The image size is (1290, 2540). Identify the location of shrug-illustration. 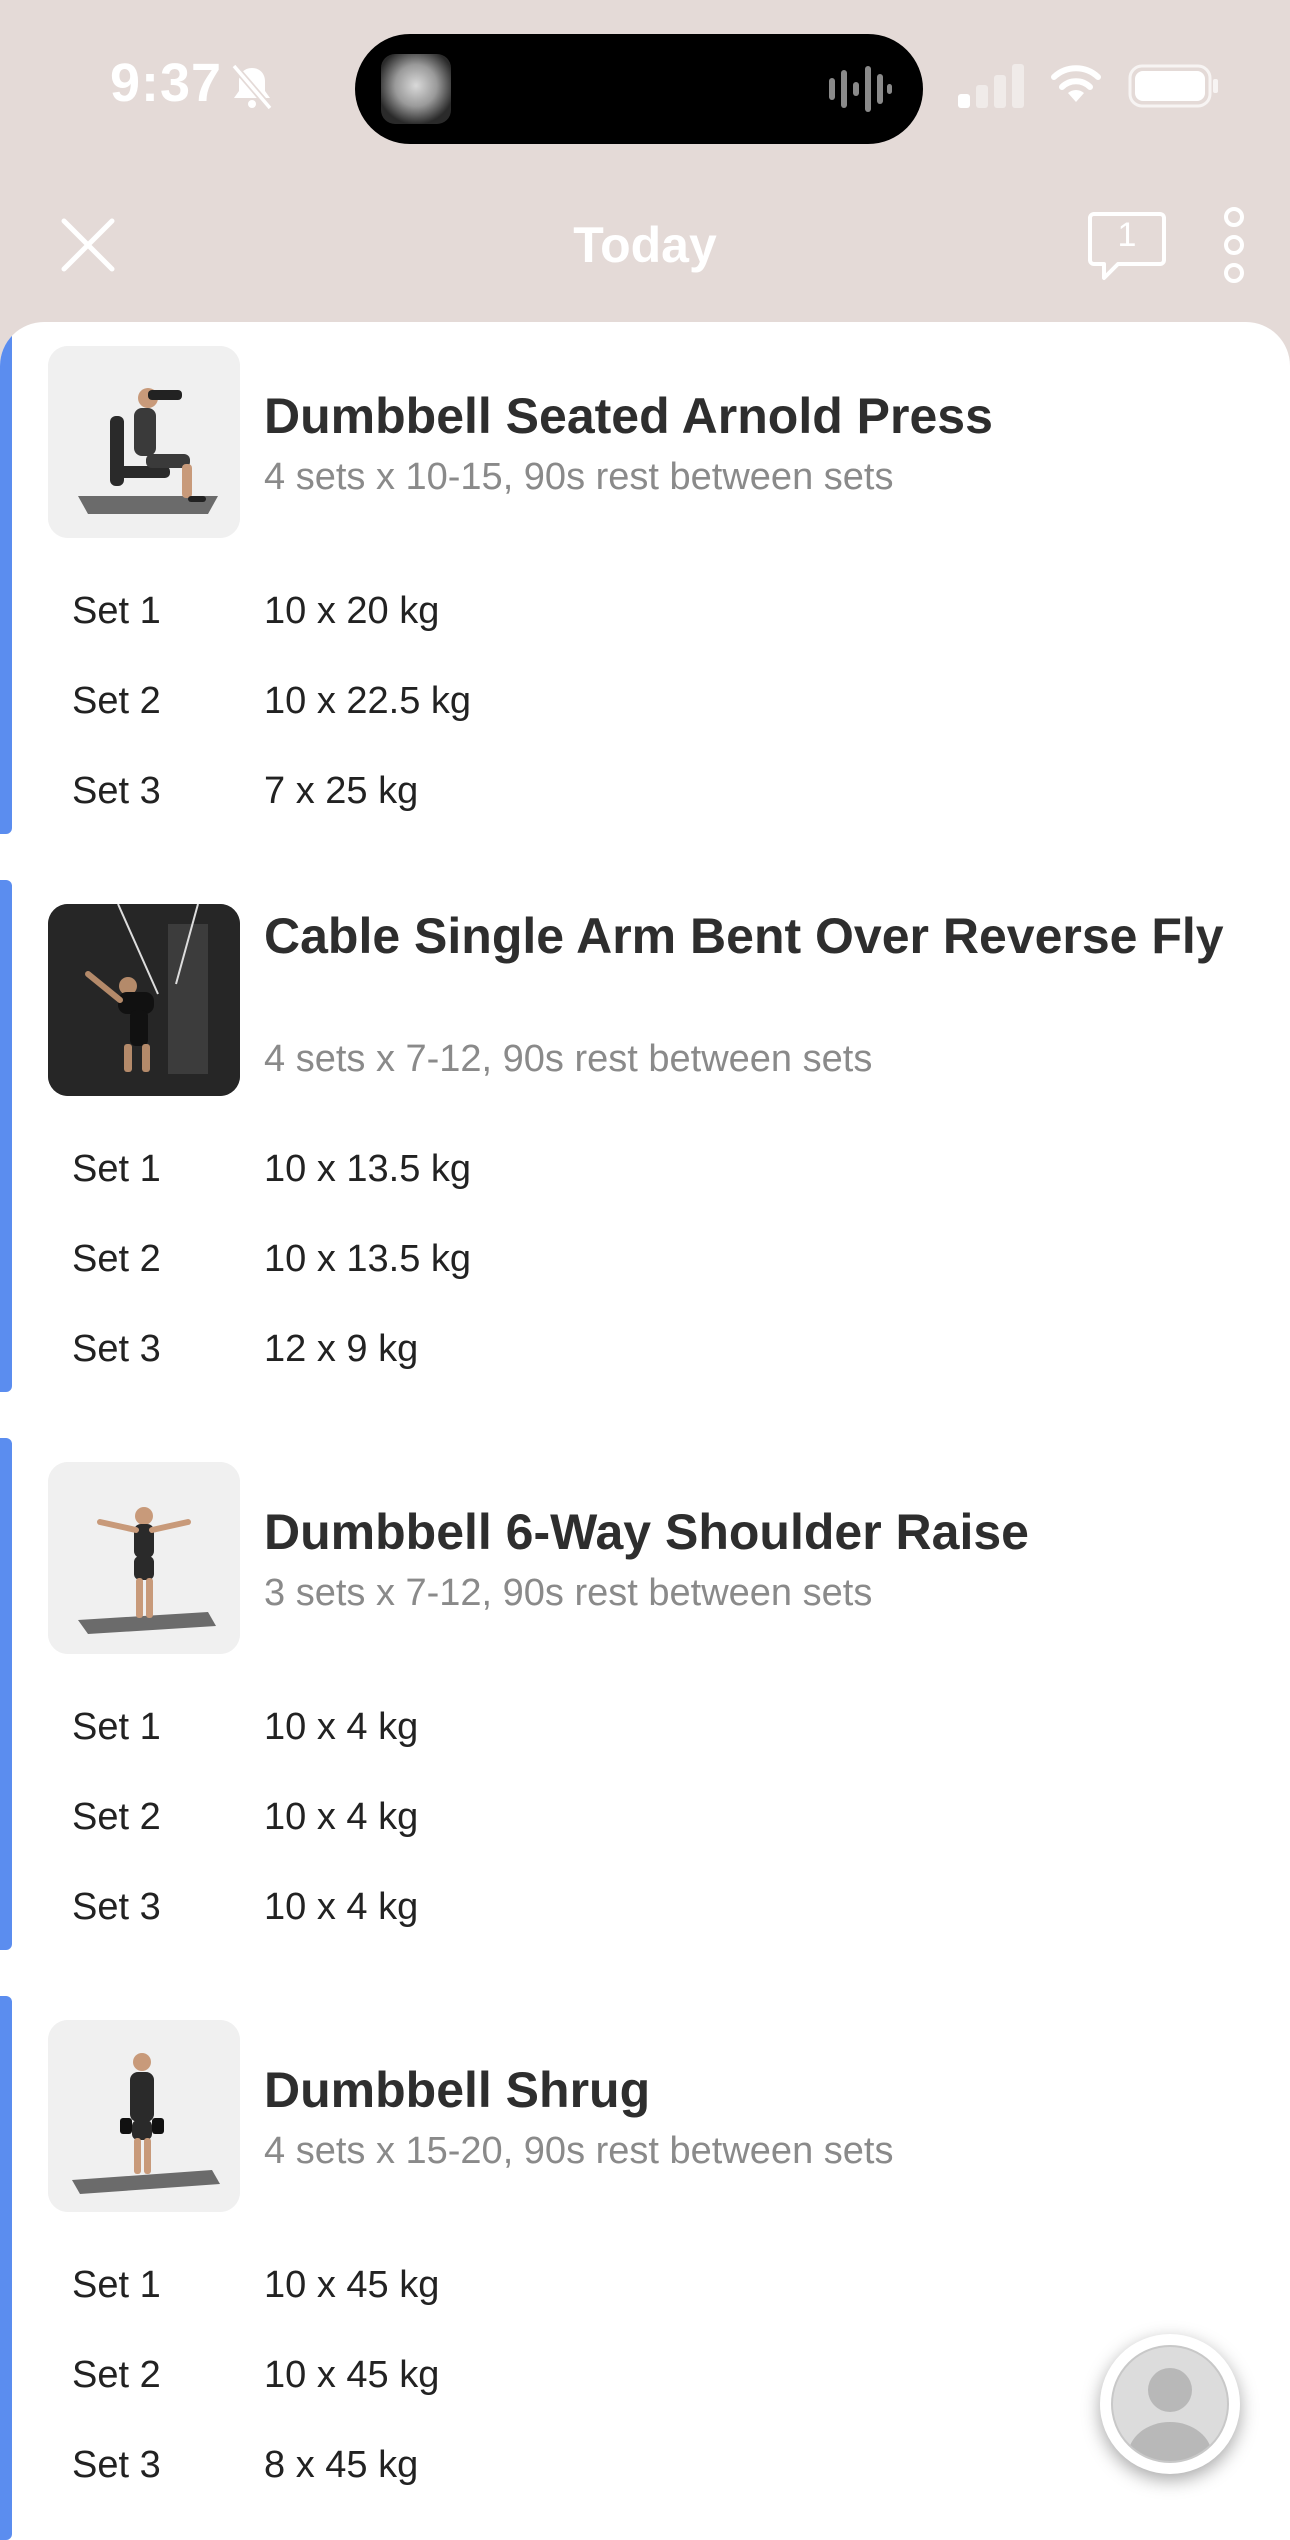
(144, 2116).